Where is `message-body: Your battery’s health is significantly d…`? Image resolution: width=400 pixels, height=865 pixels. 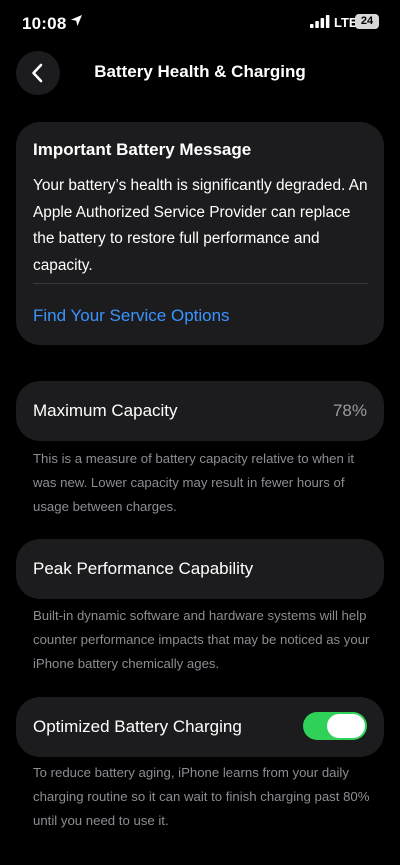
message-body: Your battery’s health is significantly d… is located at coordinates (200, 225).